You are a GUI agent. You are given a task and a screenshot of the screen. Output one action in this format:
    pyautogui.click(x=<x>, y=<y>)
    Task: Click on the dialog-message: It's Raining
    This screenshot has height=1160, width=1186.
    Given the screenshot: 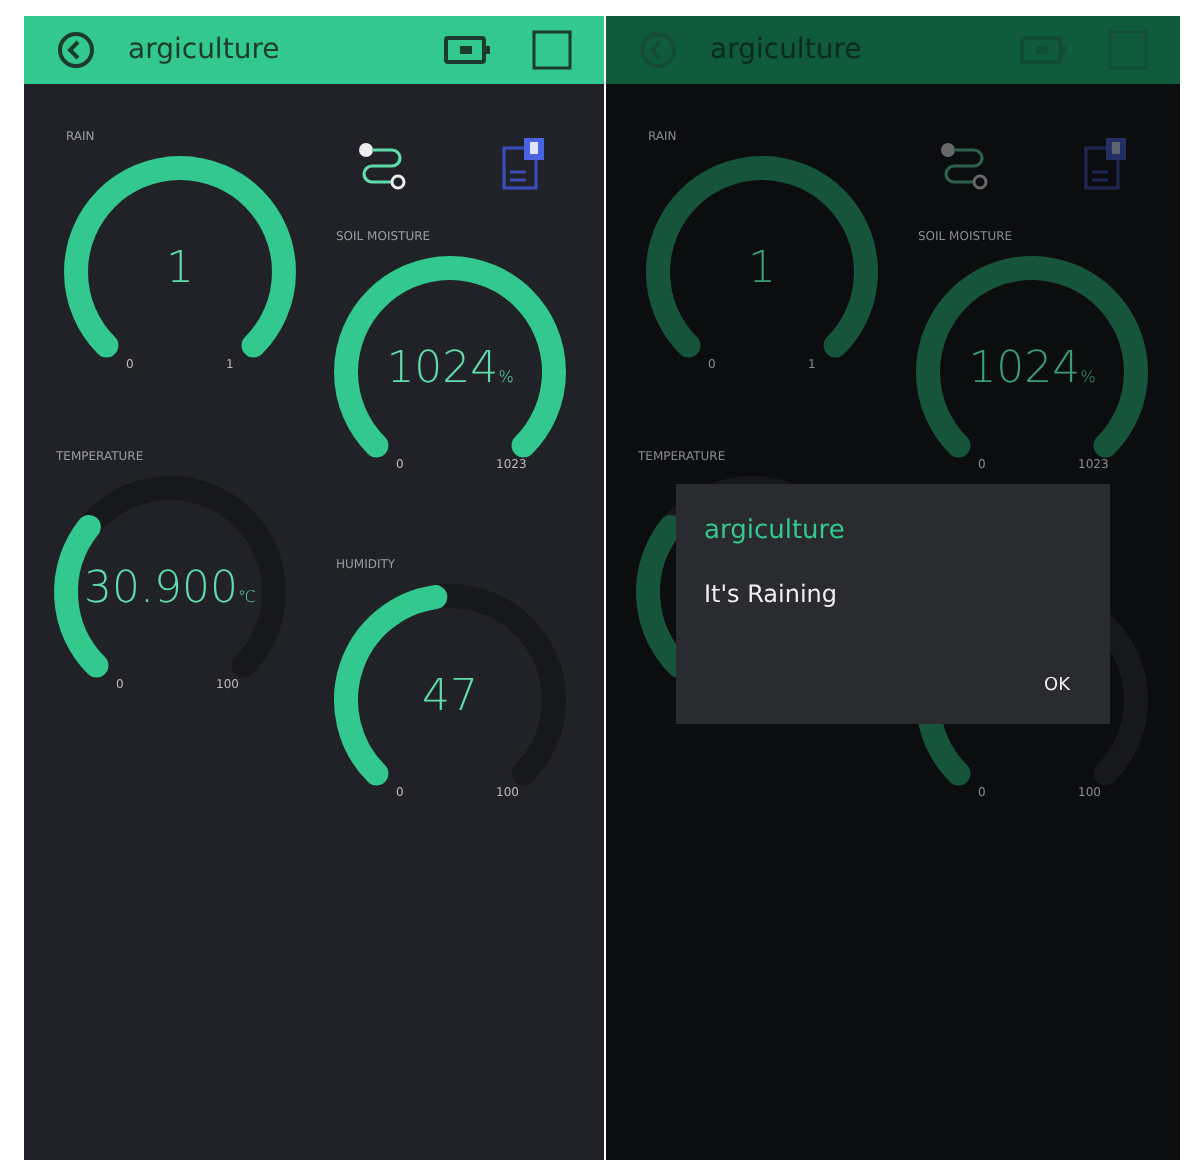 What is the action you would take?
    pyautogui.click(x=772, y=594)
    